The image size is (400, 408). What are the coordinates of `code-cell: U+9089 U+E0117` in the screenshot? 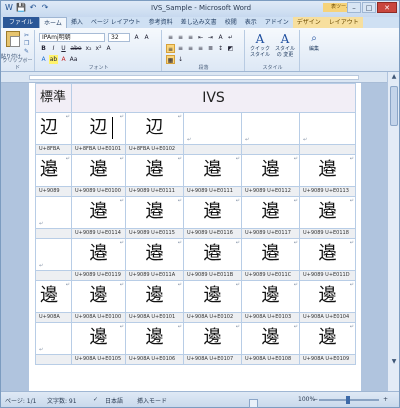 It's located at (270, 233).